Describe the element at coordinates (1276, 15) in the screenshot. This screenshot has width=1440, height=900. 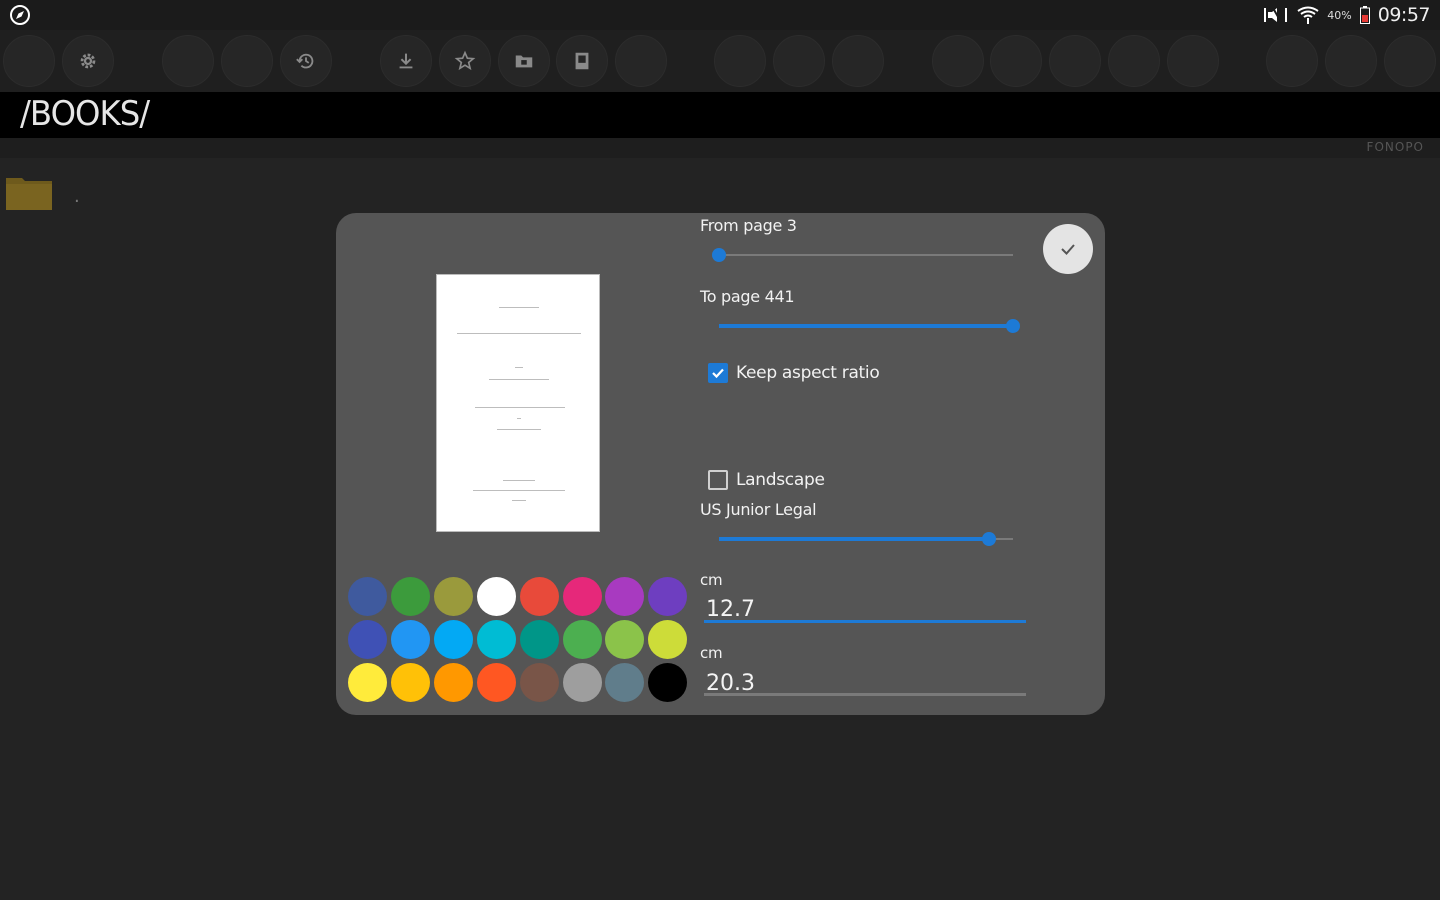
I see `mute-icon` at that location.